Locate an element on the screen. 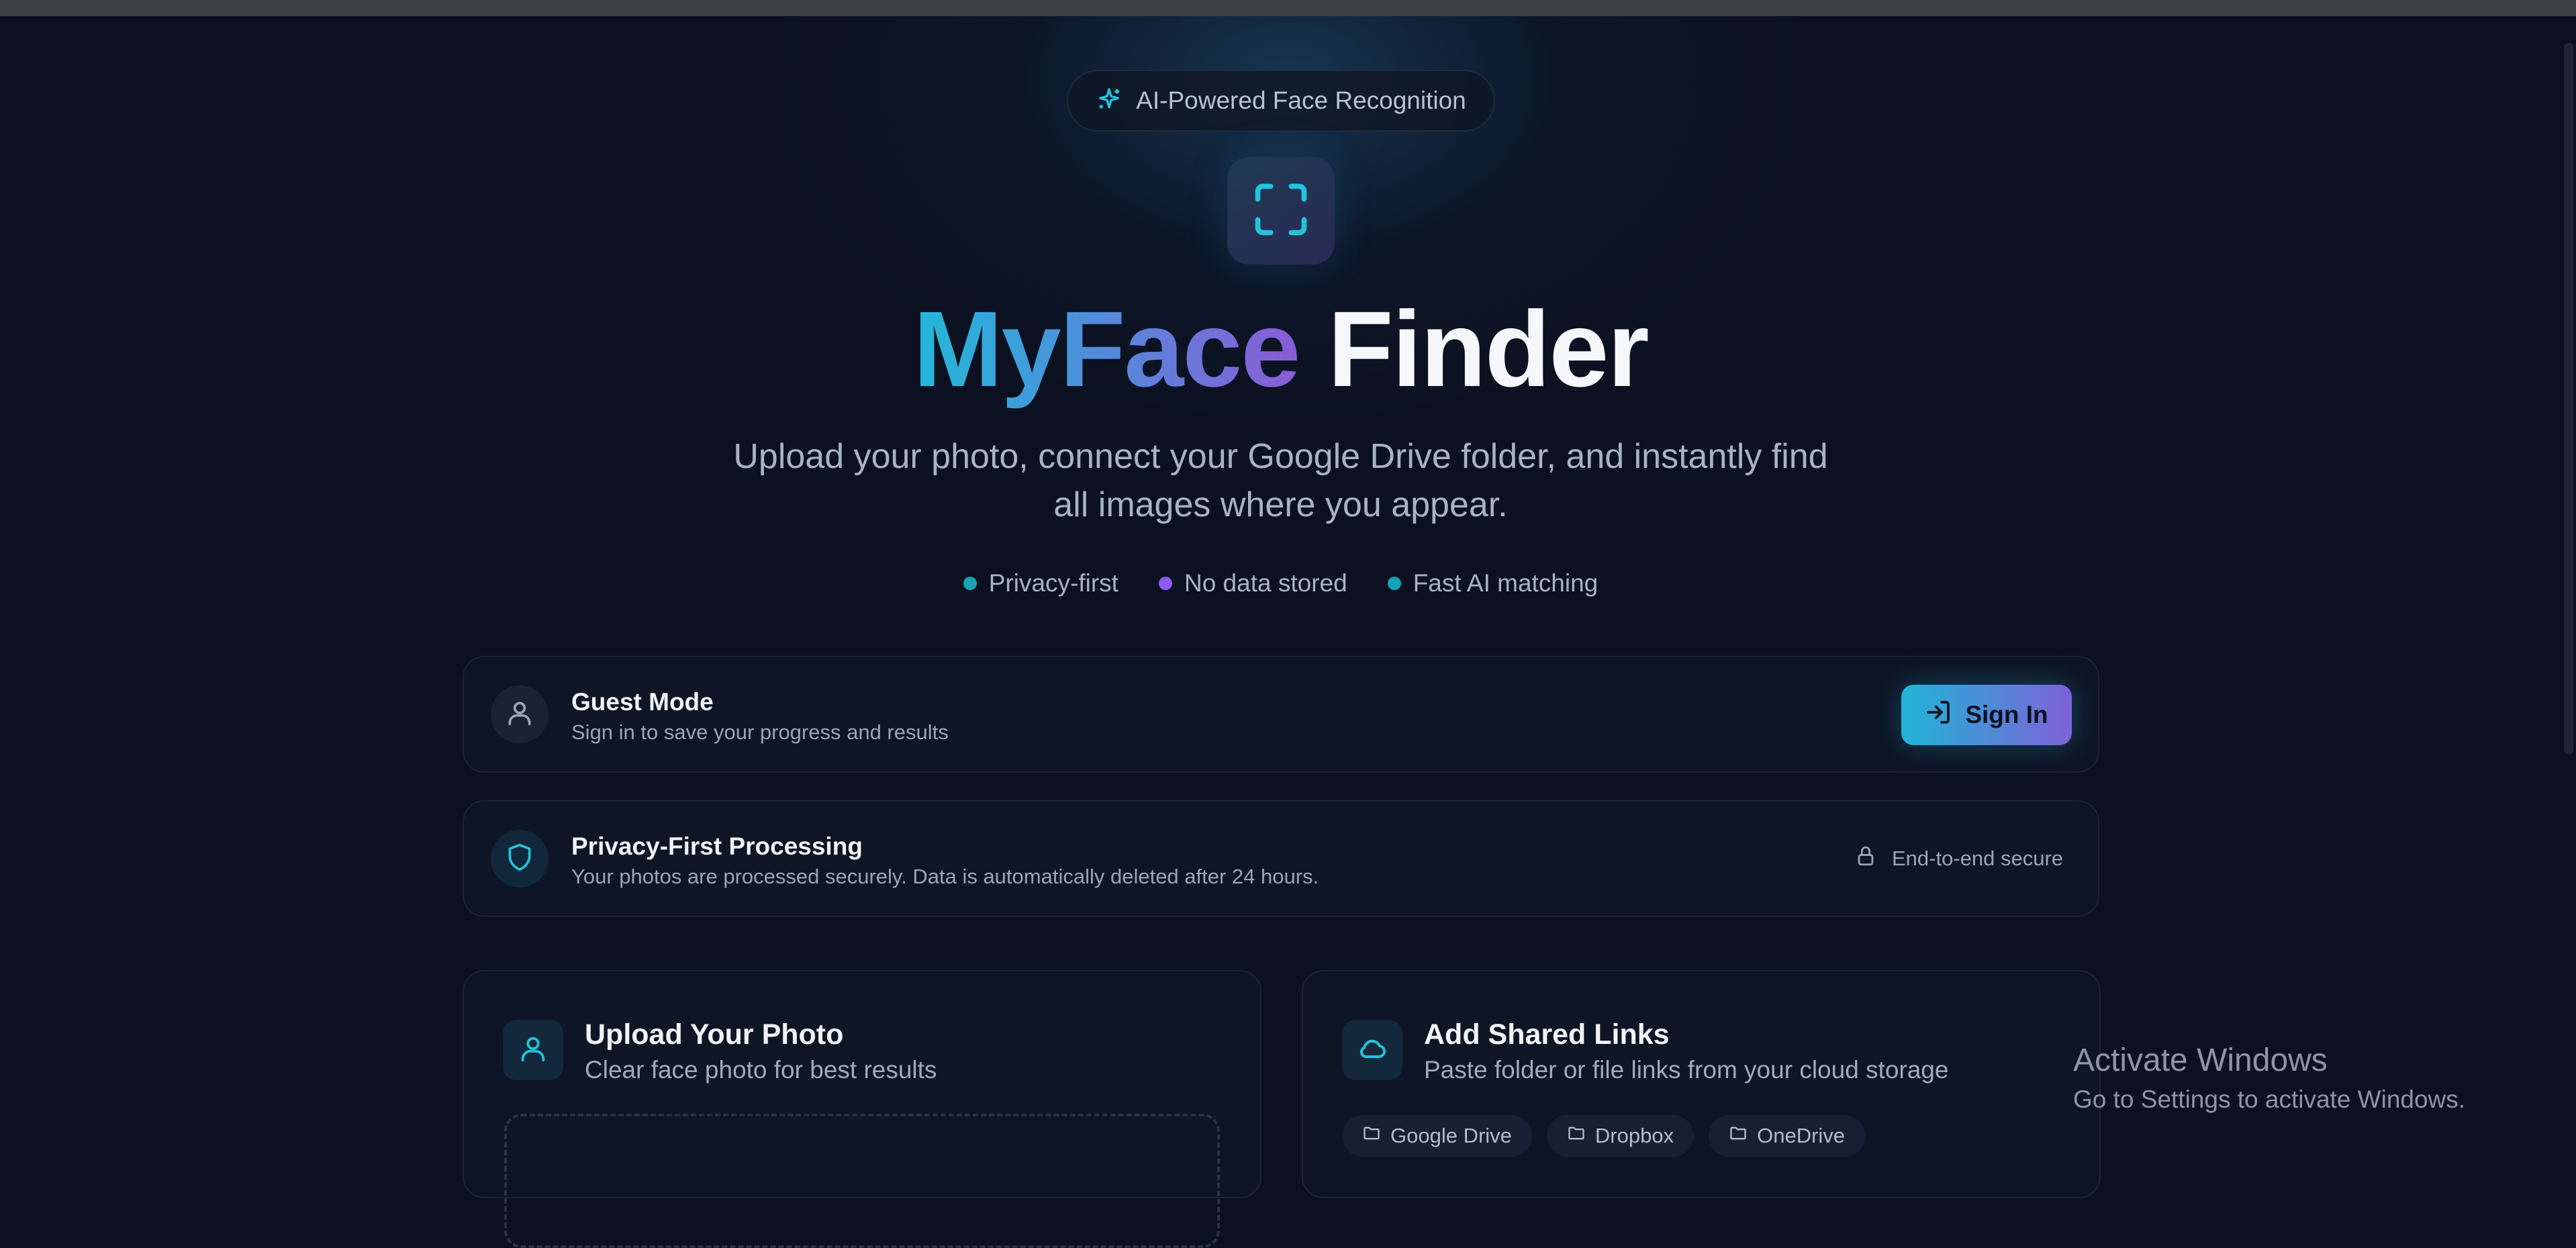 This screenshot has height=1248, width=2576. guest-mode-title: Guest Mode is located at coordinates (642, 702).